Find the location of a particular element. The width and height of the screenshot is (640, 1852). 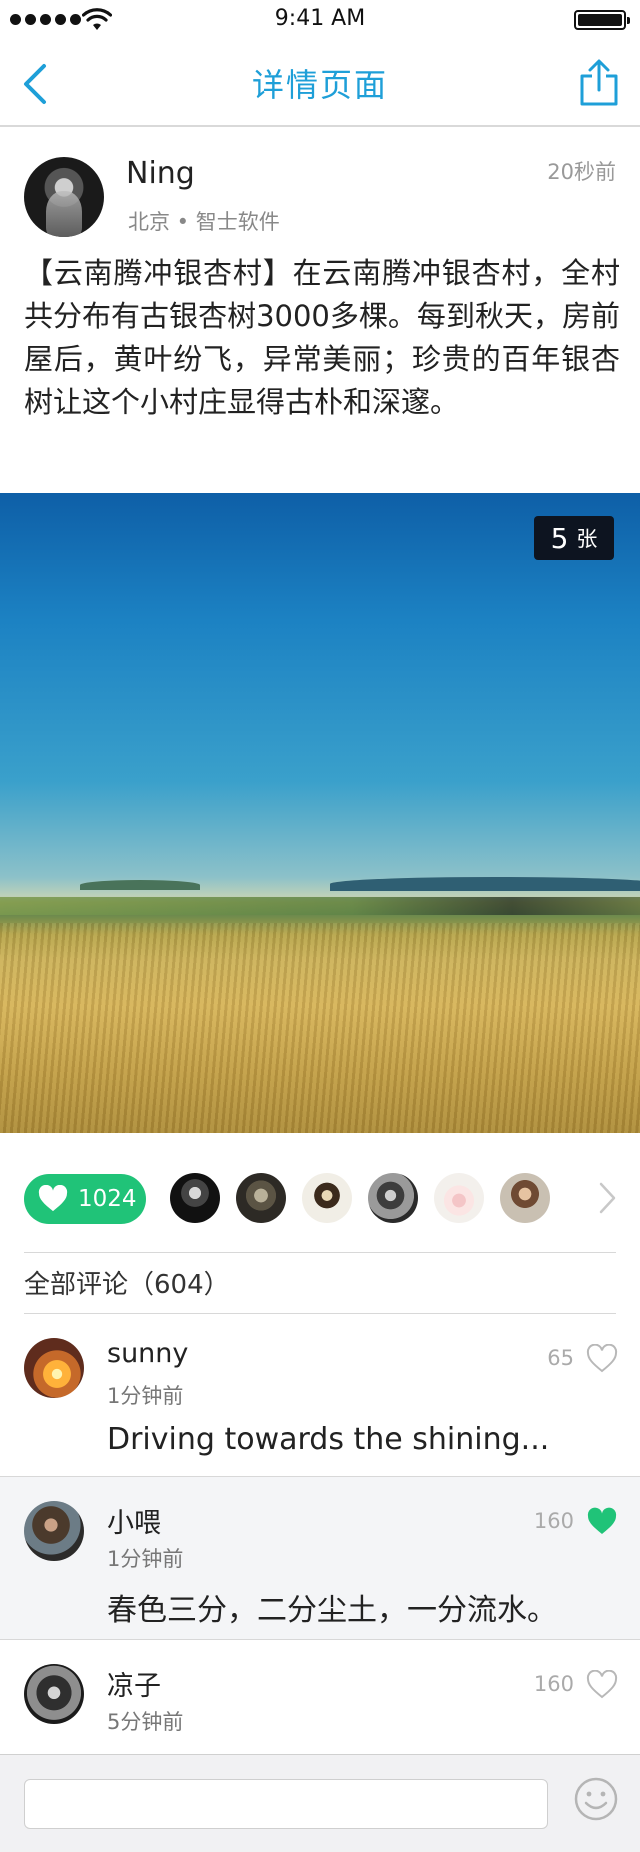

photo-count-number: 5 is located at coordinates (559, 538).